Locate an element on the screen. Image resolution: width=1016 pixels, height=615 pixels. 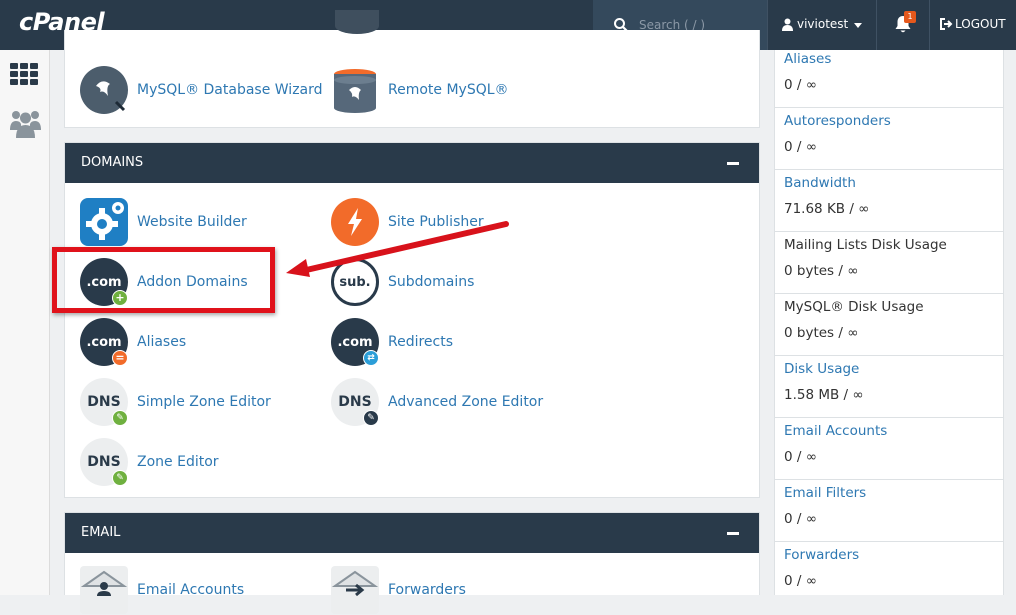
panel-title: DOMAINS is located at coordinates (112, 162).